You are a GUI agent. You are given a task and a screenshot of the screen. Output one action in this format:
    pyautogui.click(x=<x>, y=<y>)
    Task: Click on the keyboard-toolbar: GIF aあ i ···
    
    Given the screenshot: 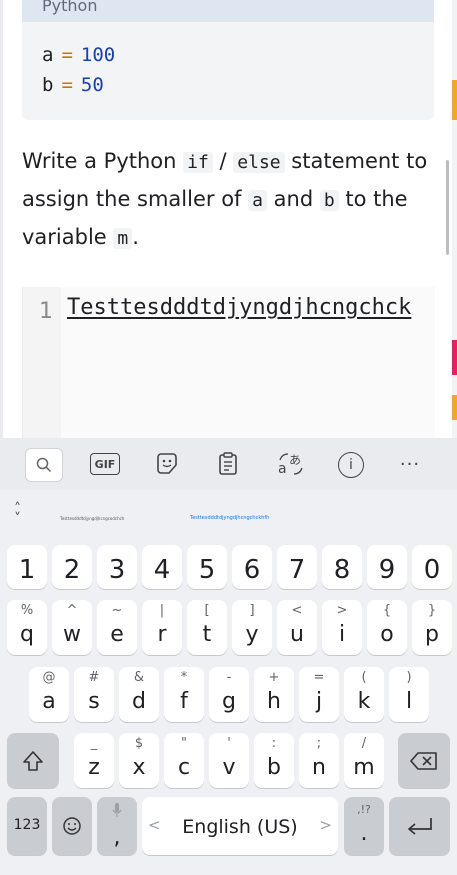 What is the action you would take?
    pyautogui.click(x=228, y=464)
    